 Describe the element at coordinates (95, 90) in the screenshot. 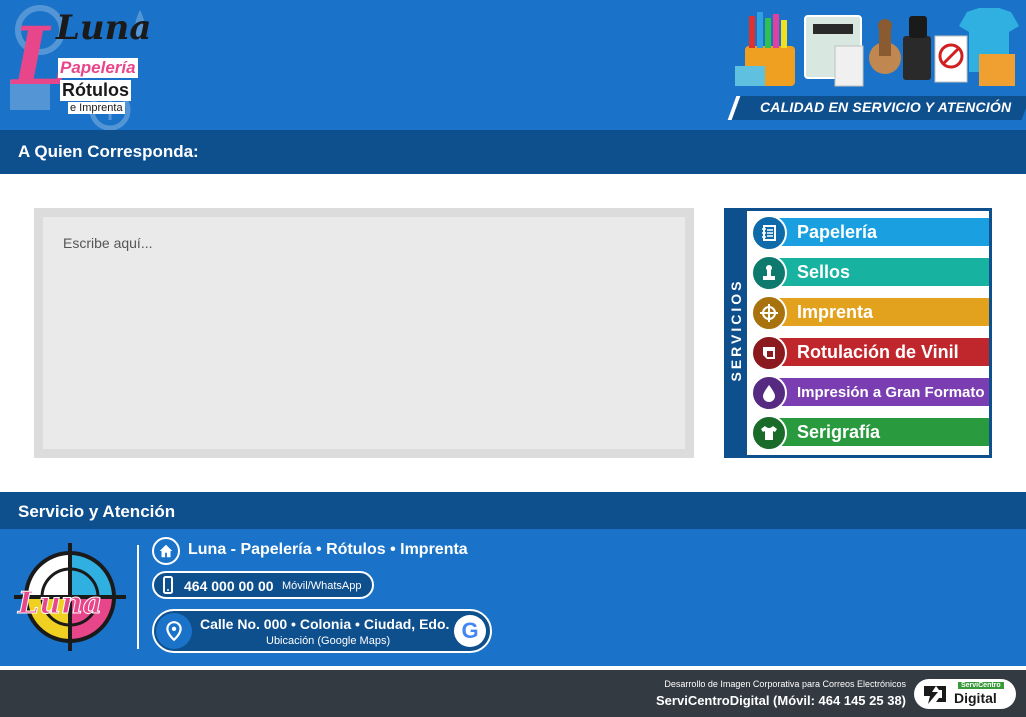

I see `logo-rotulos-text: Rótulos` at that location.